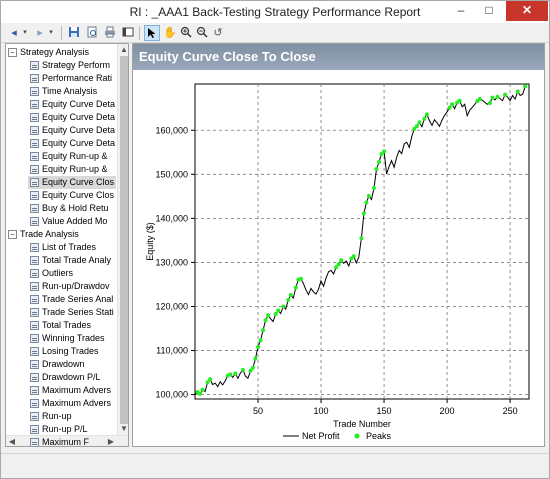  Describe the element at coordinates (72, 273) in the screenshot. I see `tree-item: Outliers` at that location.